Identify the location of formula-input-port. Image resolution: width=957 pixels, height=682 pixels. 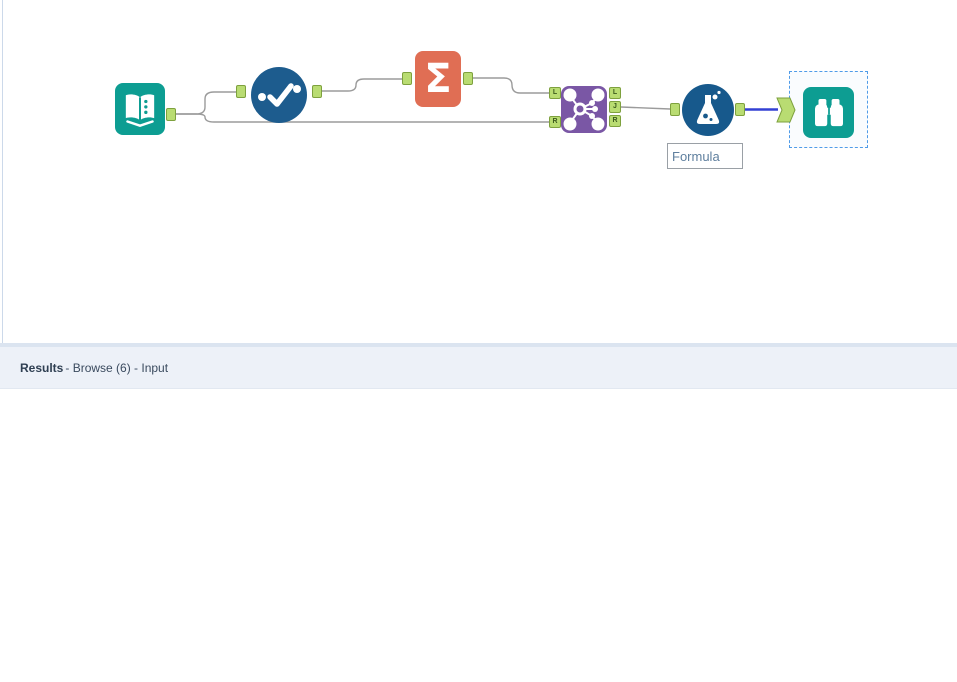
(675, 109).